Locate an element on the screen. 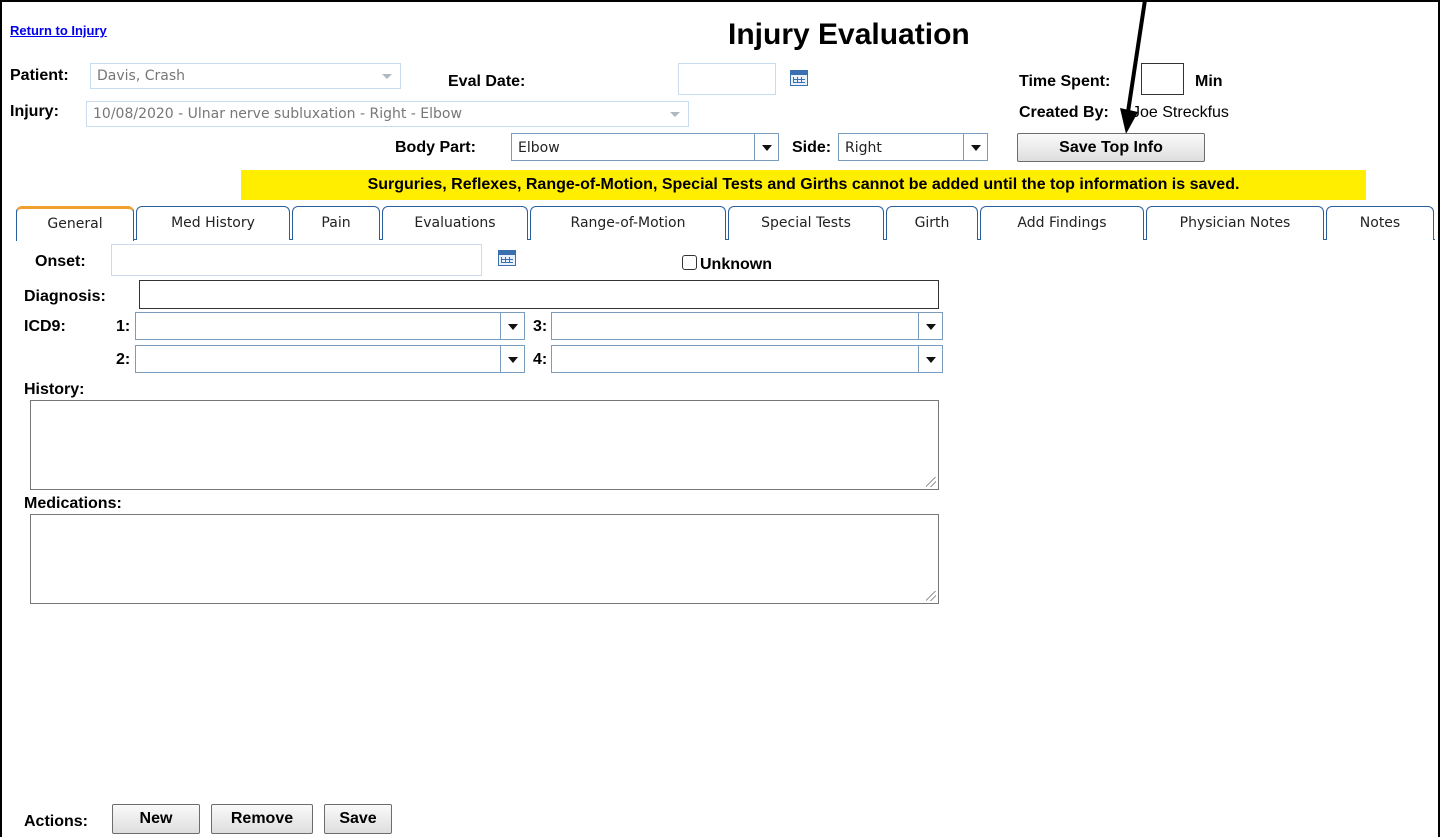 The image size is (1440, 837). created-by-label: Created By: is located at coordinates (1064, 112).